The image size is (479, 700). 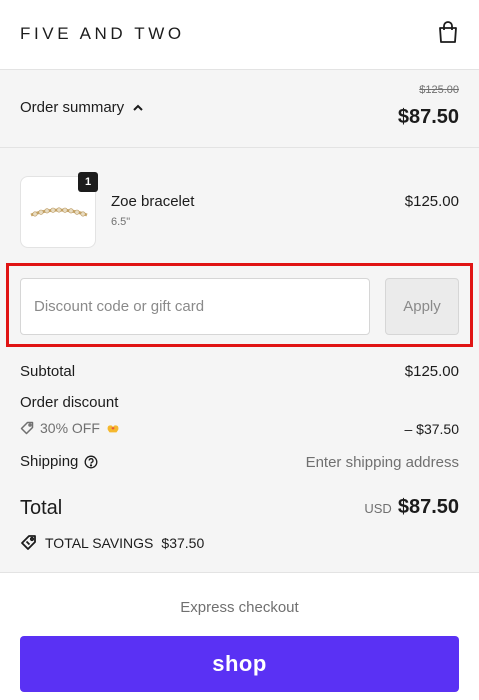 What do you see at coordinates (378, 508) in the screenshot?
I see `currency-code: USD` at bounding box center [378, 508].